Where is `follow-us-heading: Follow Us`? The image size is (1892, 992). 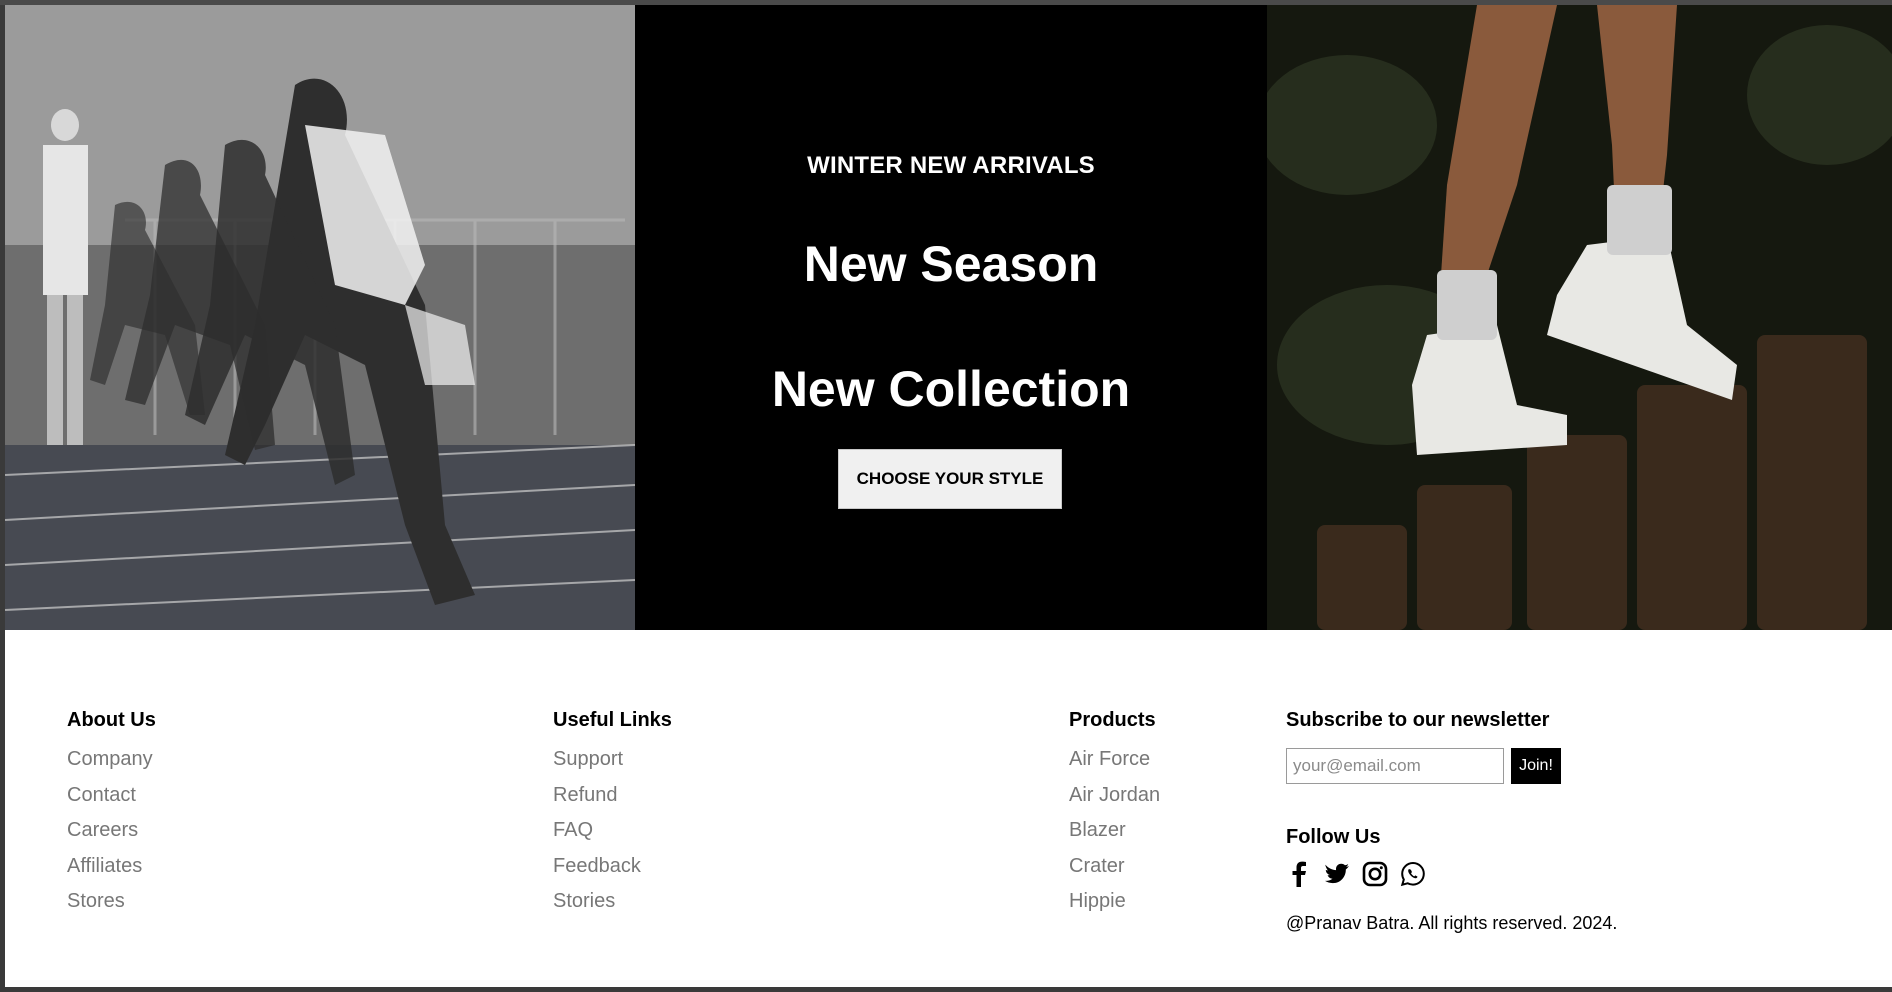
follow-us-heading: Follow Us is located at coordinates (1333, 837).